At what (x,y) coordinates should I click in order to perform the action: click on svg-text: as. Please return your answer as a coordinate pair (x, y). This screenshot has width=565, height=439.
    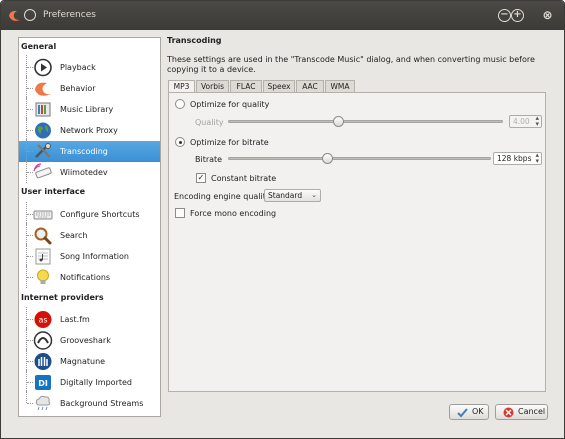
    Looking at the image, I should click on (42, 320).